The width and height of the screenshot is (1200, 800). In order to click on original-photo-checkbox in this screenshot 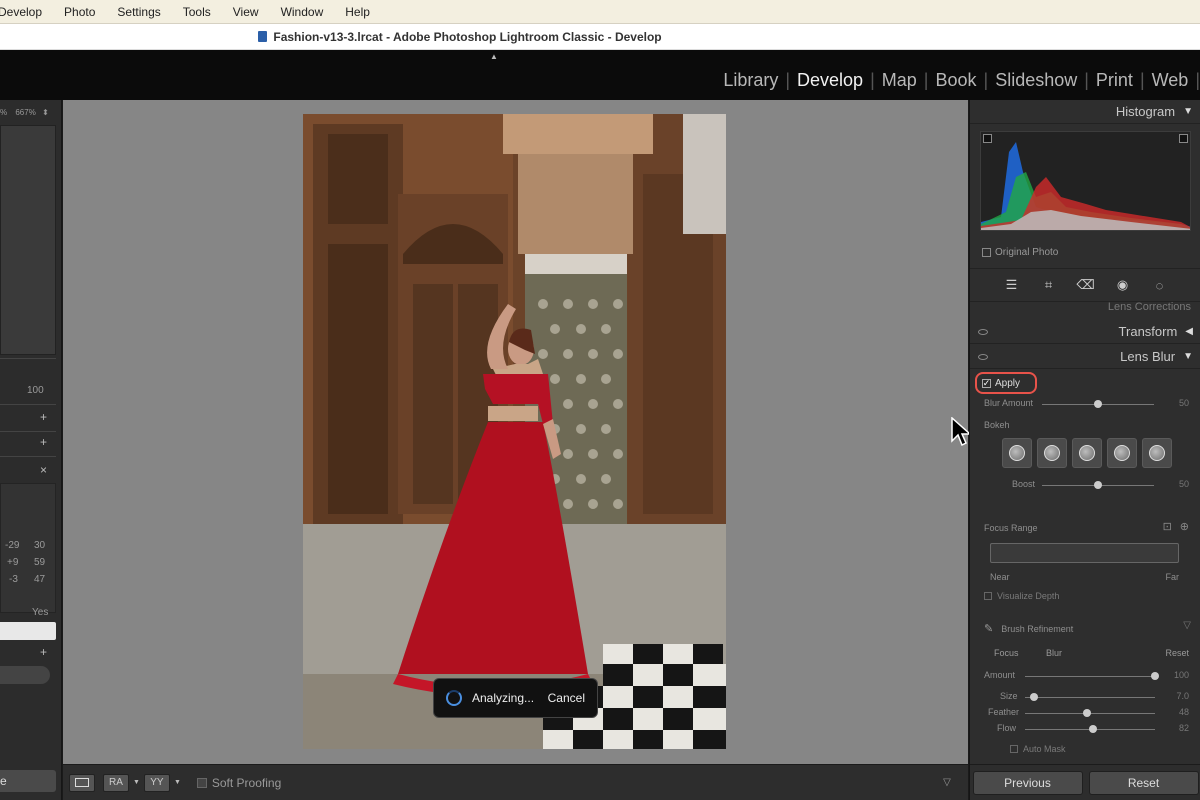, I will do `click(986, 252)`.